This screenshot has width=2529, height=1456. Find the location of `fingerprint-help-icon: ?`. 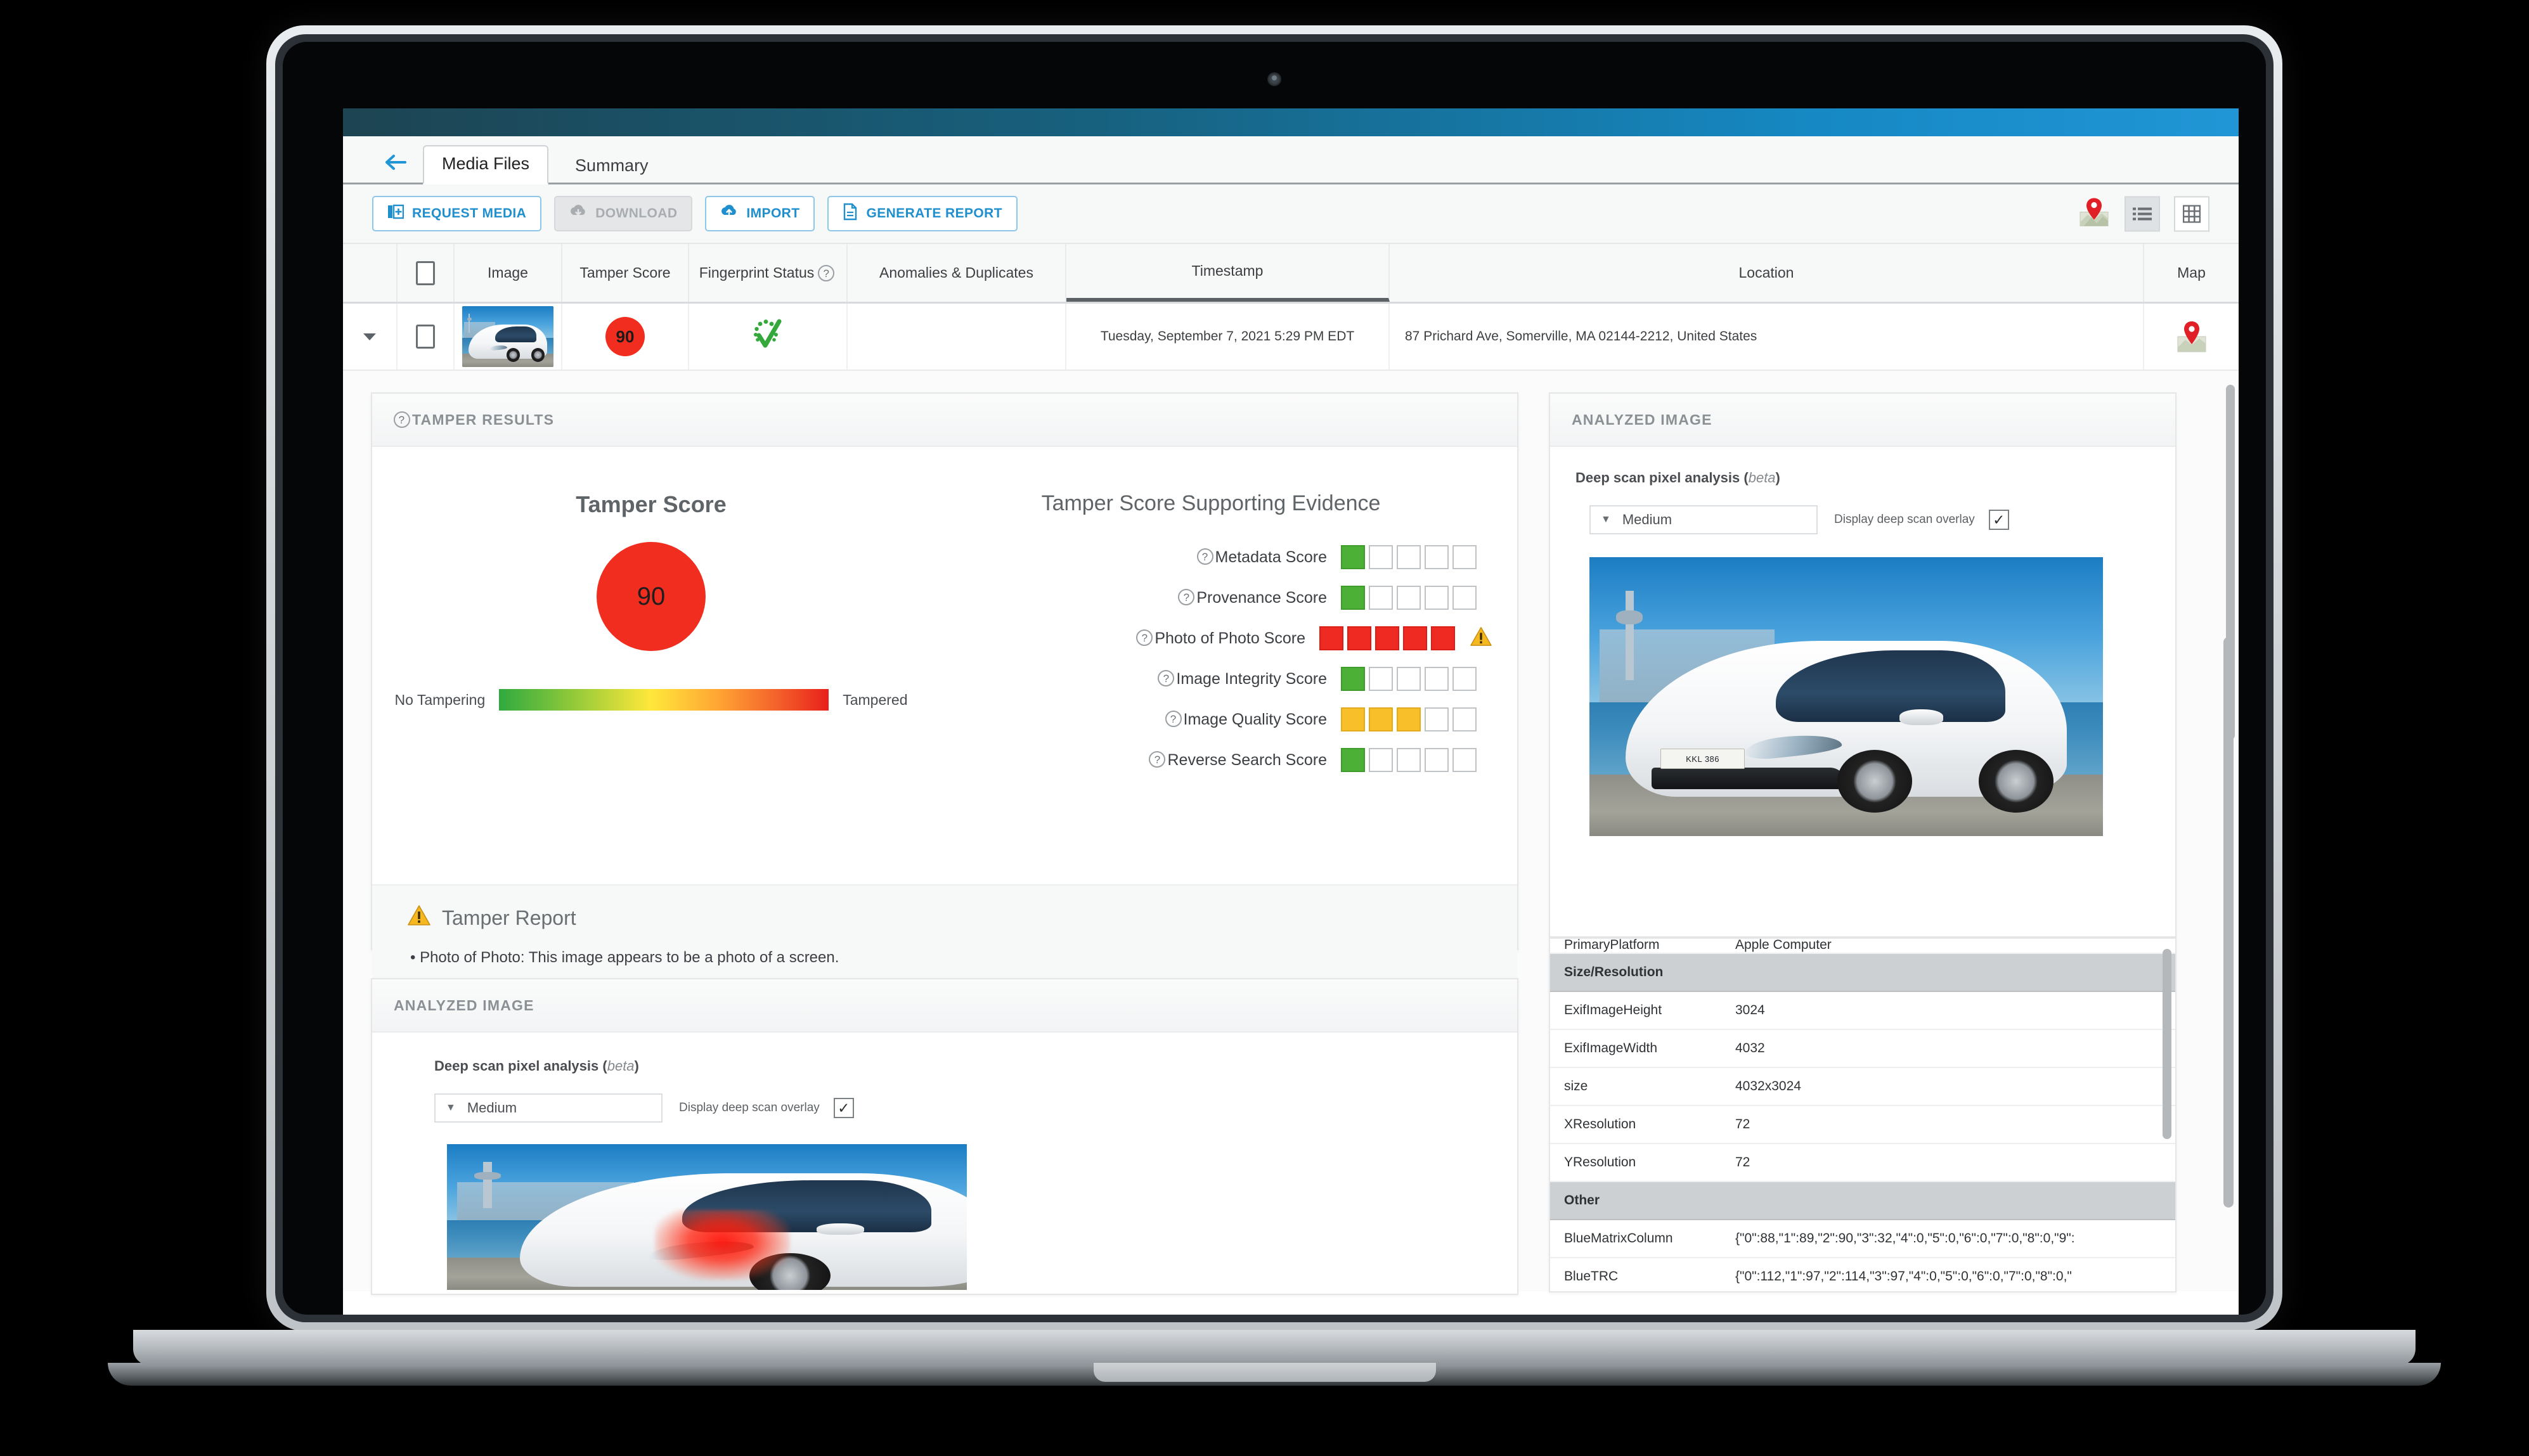

fingerprint-help-icon: ? is located at coordinates (826, 272).